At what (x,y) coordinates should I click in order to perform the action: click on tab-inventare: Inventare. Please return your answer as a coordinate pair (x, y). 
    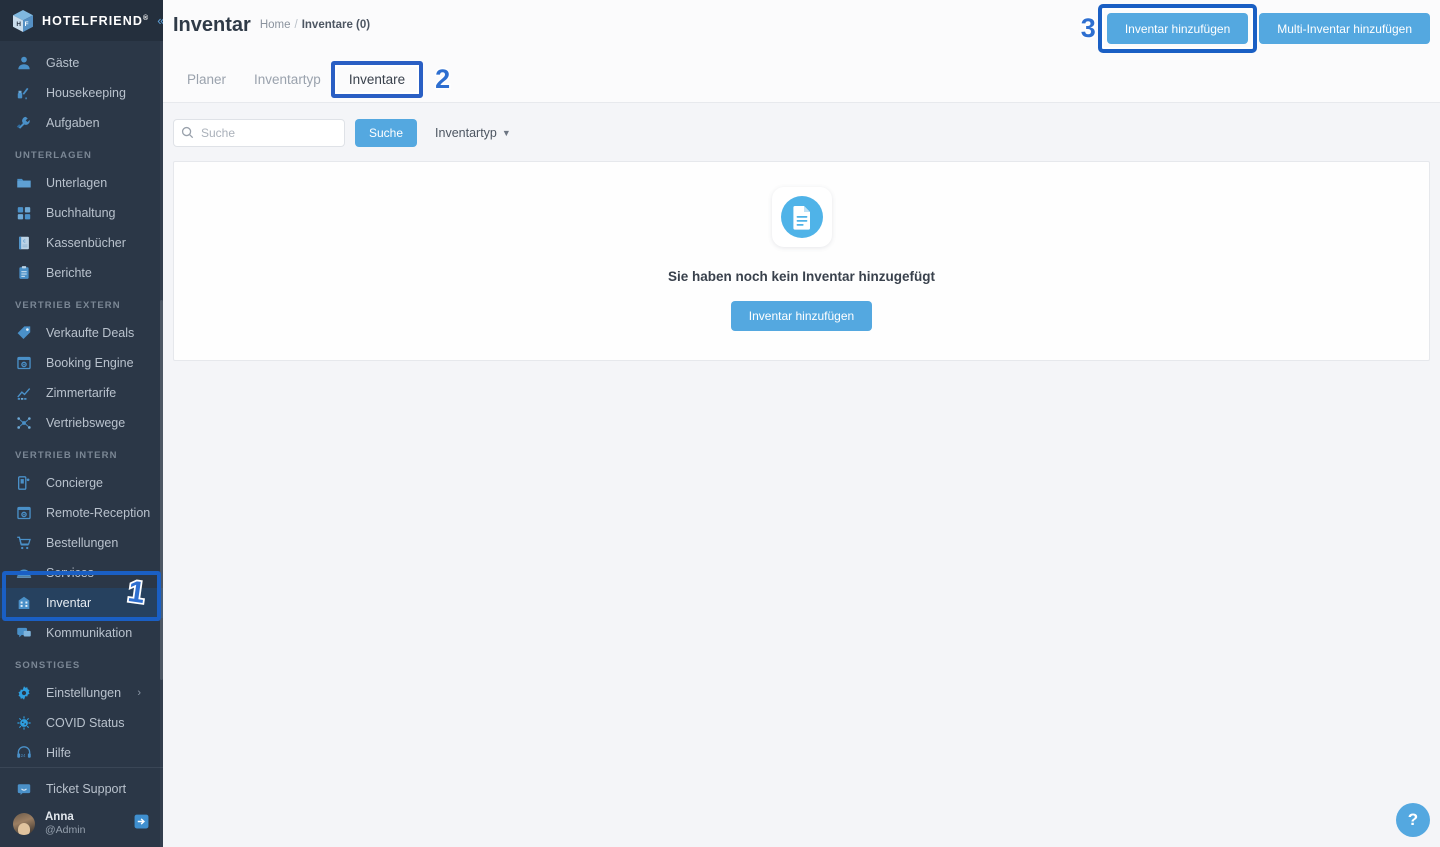
    Looking at the image, I should click on (377, 79).